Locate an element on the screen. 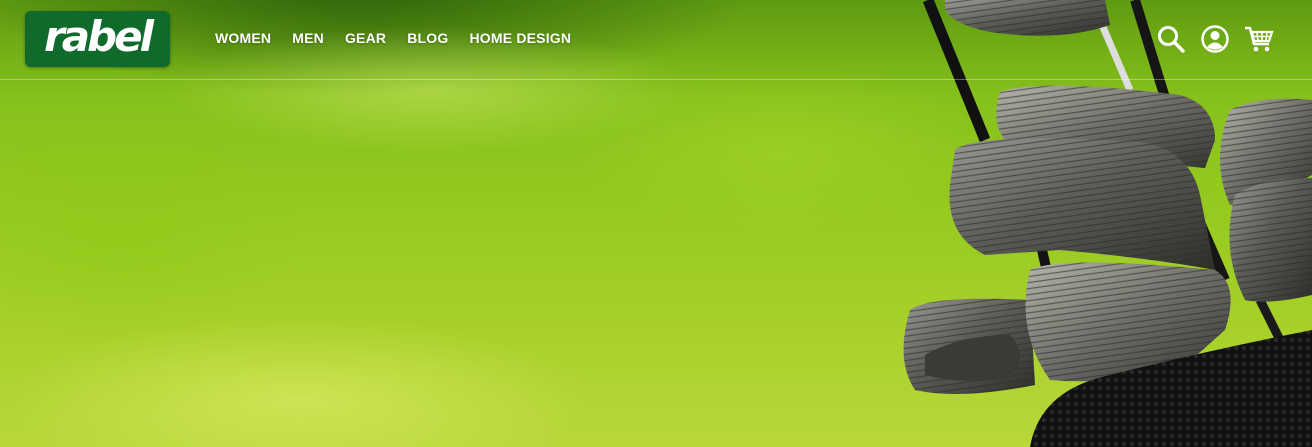 The image size is (1312, 447). nav-item-women: WOMEN is located at coordinates (243, 38).